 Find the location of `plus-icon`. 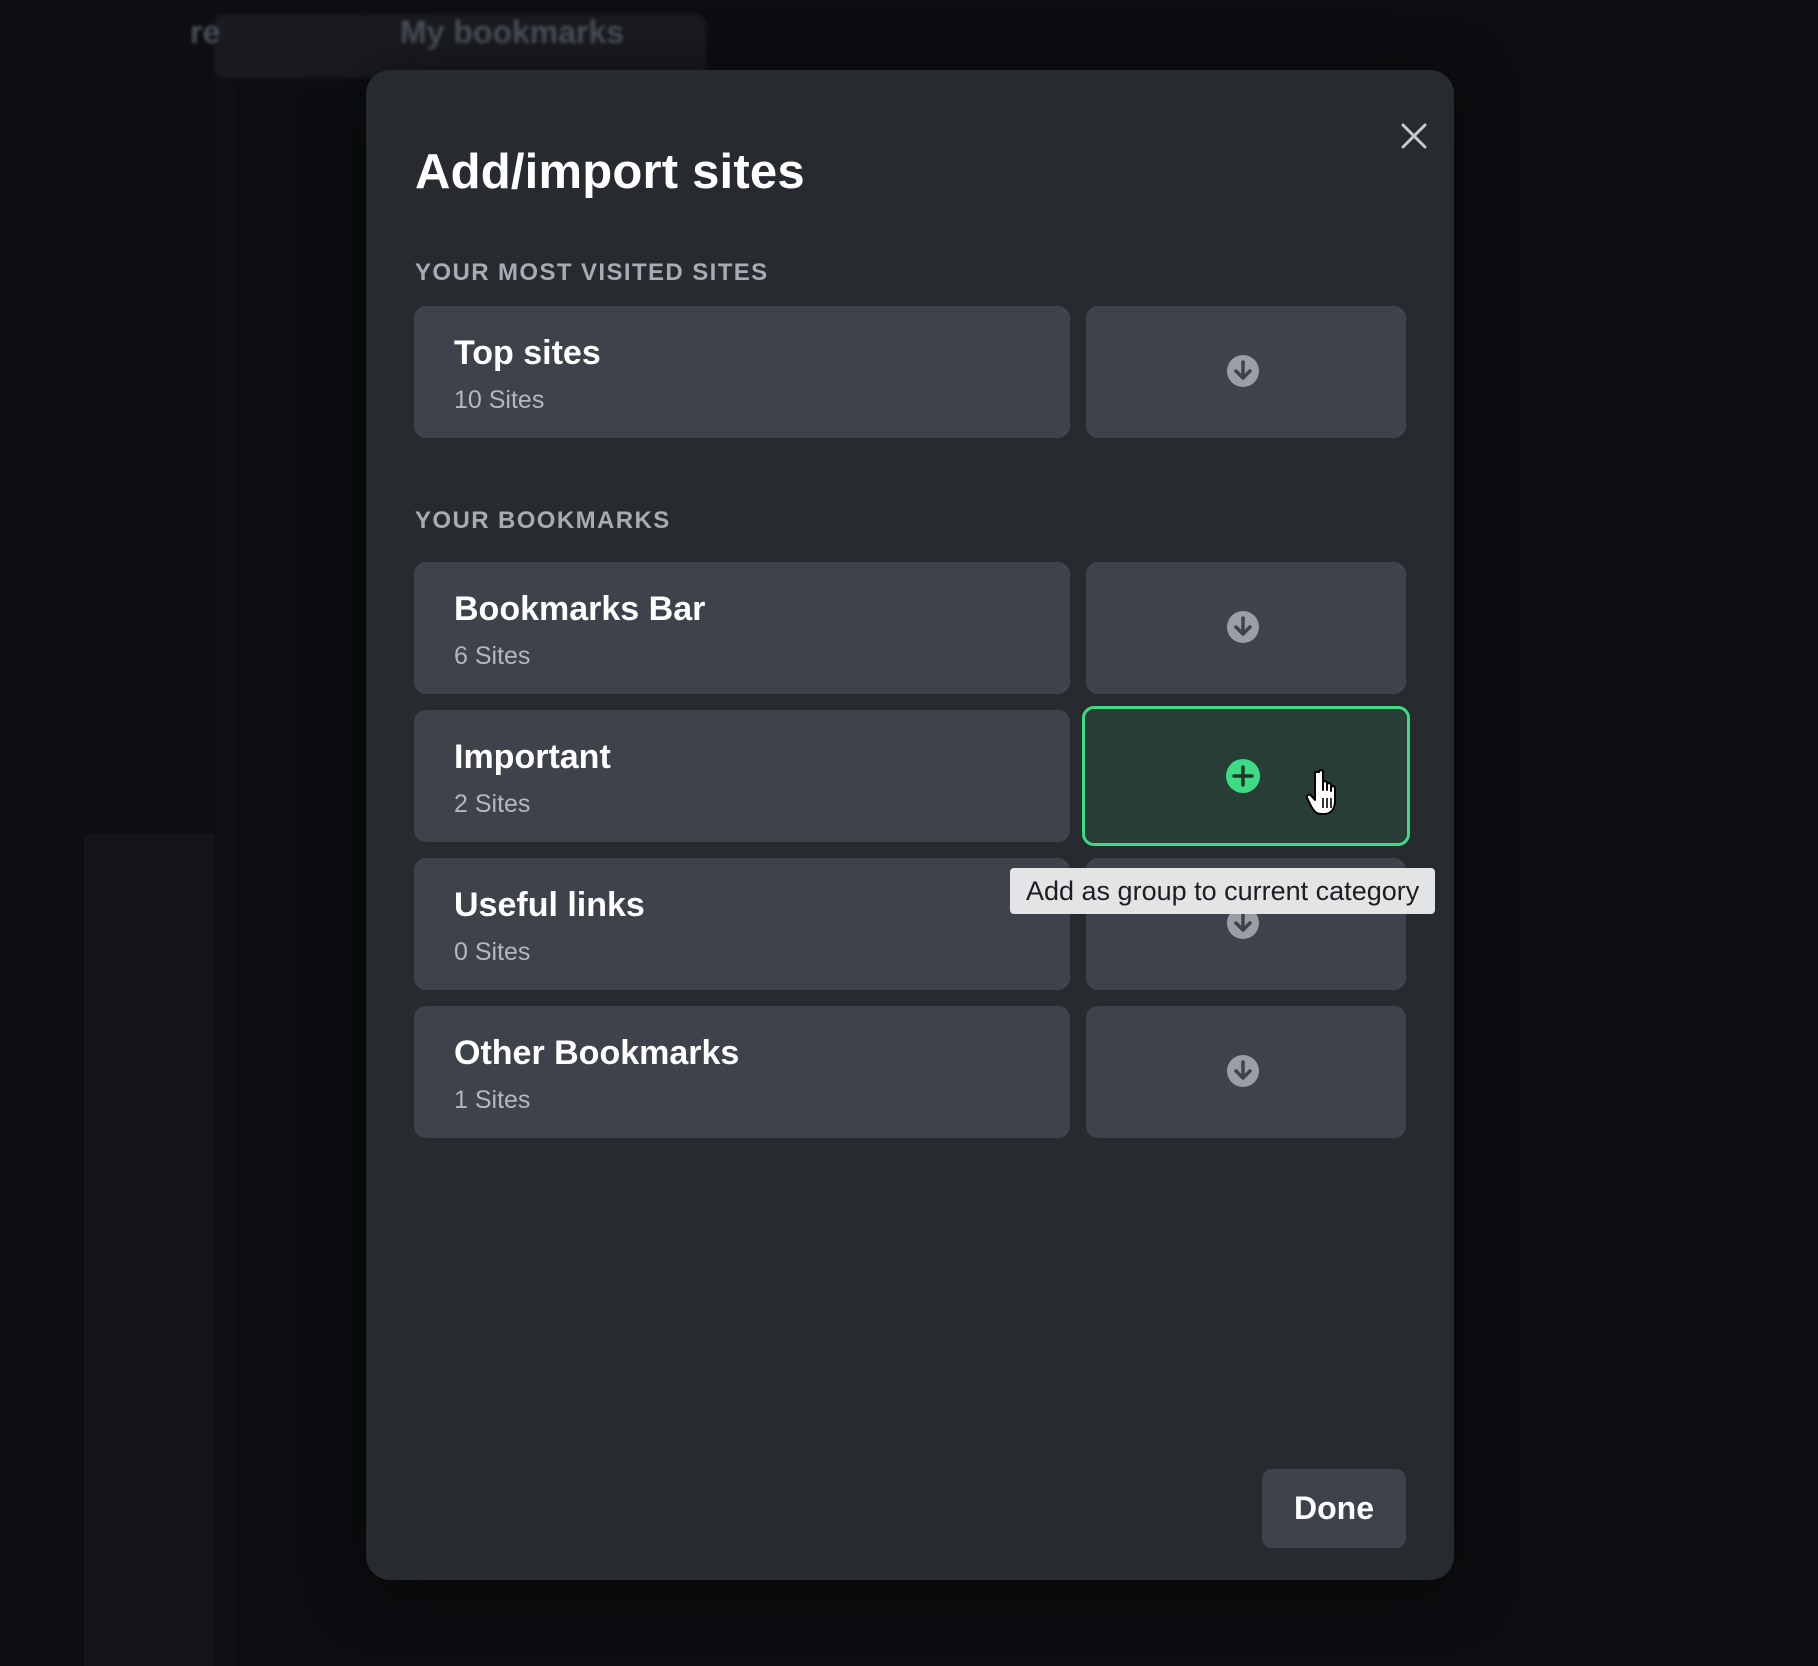

plus-icon is located at coordinates (1243, 776).